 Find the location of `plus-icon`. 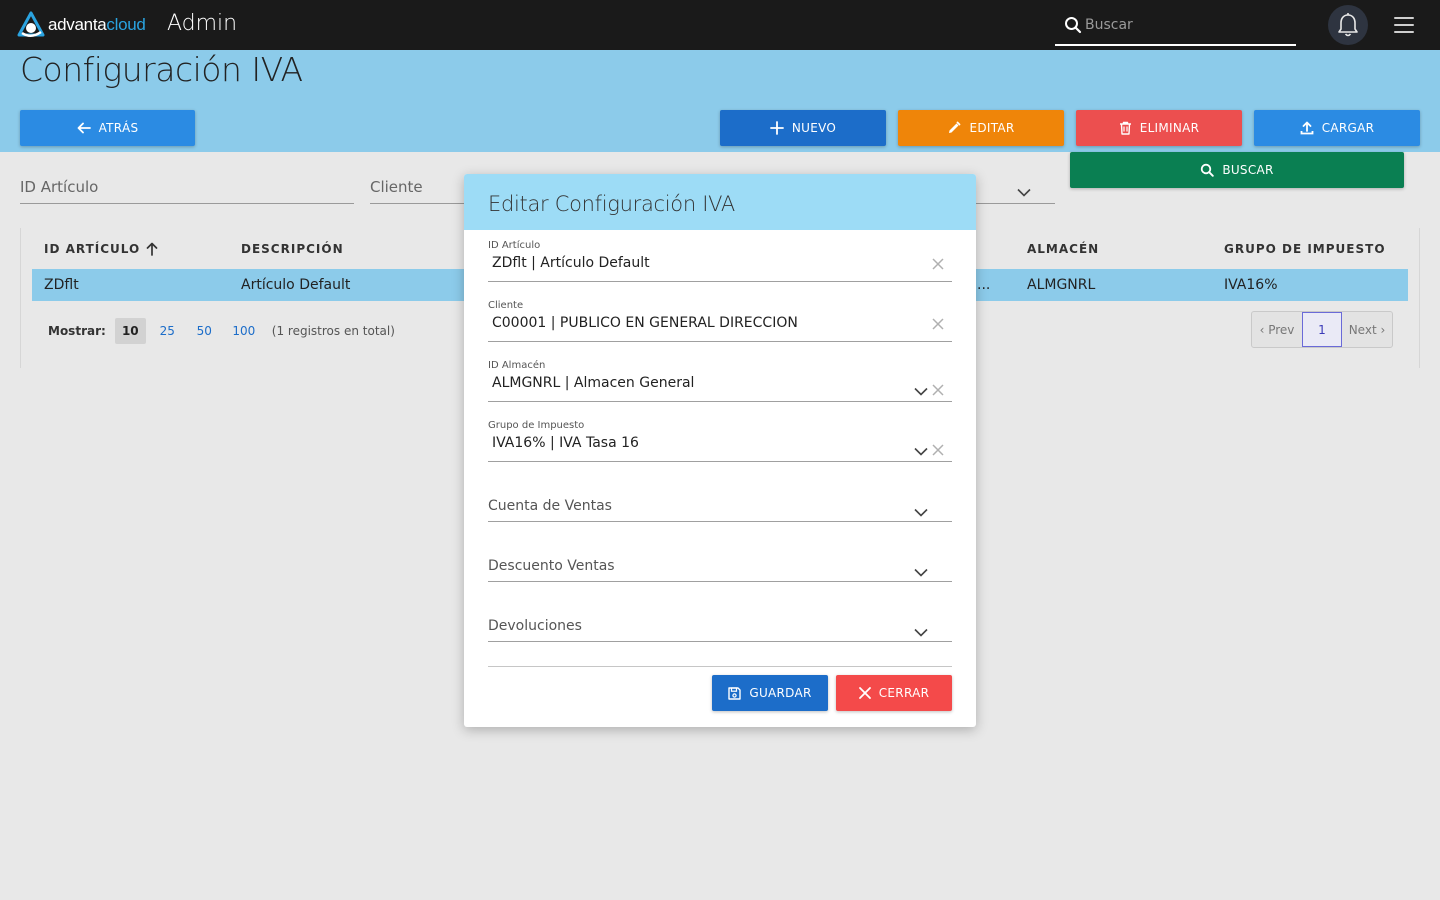

plus-icon is located at coordinates (776, 128).